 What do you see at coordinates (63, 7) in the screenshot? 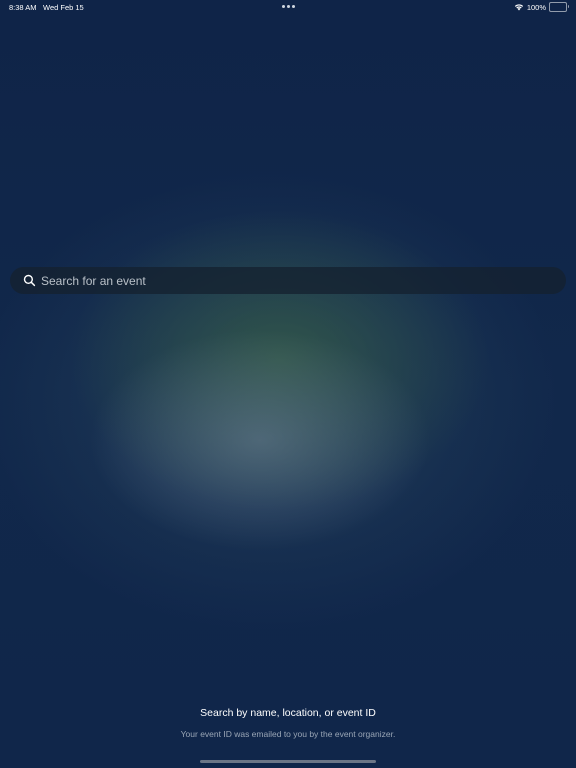
I see `status-date: Wed Feb 15` at bounding box center [63, 7].